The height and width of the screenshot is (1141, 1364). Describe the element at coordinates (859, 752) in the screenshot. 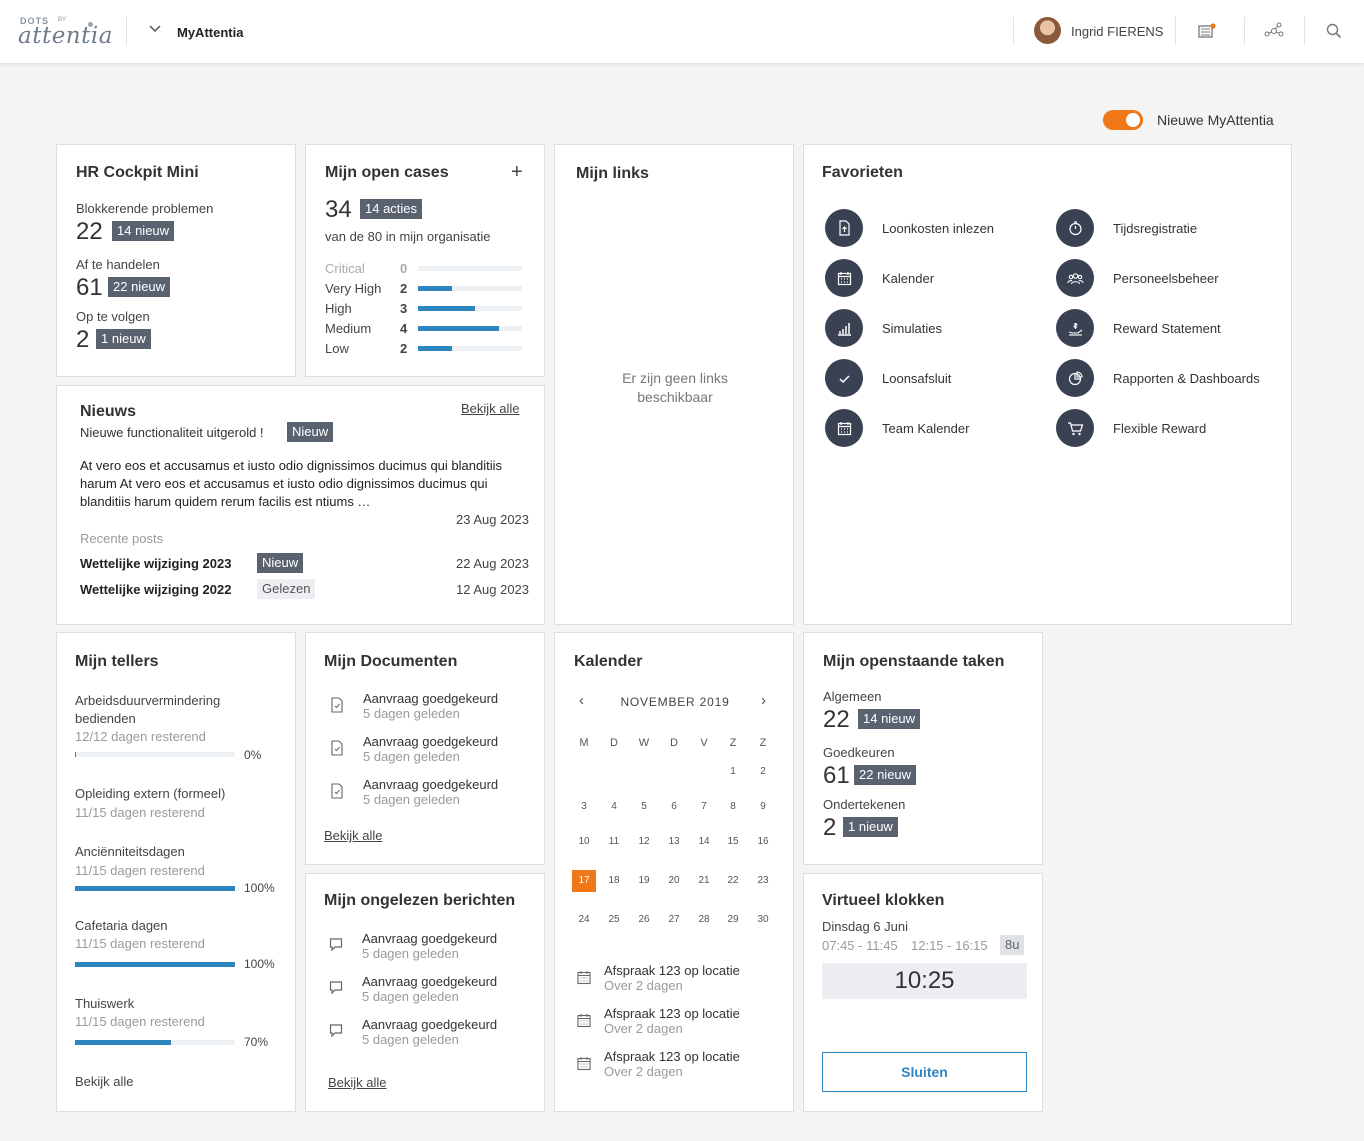

I see `task-label: Goedkeuren` at that location.